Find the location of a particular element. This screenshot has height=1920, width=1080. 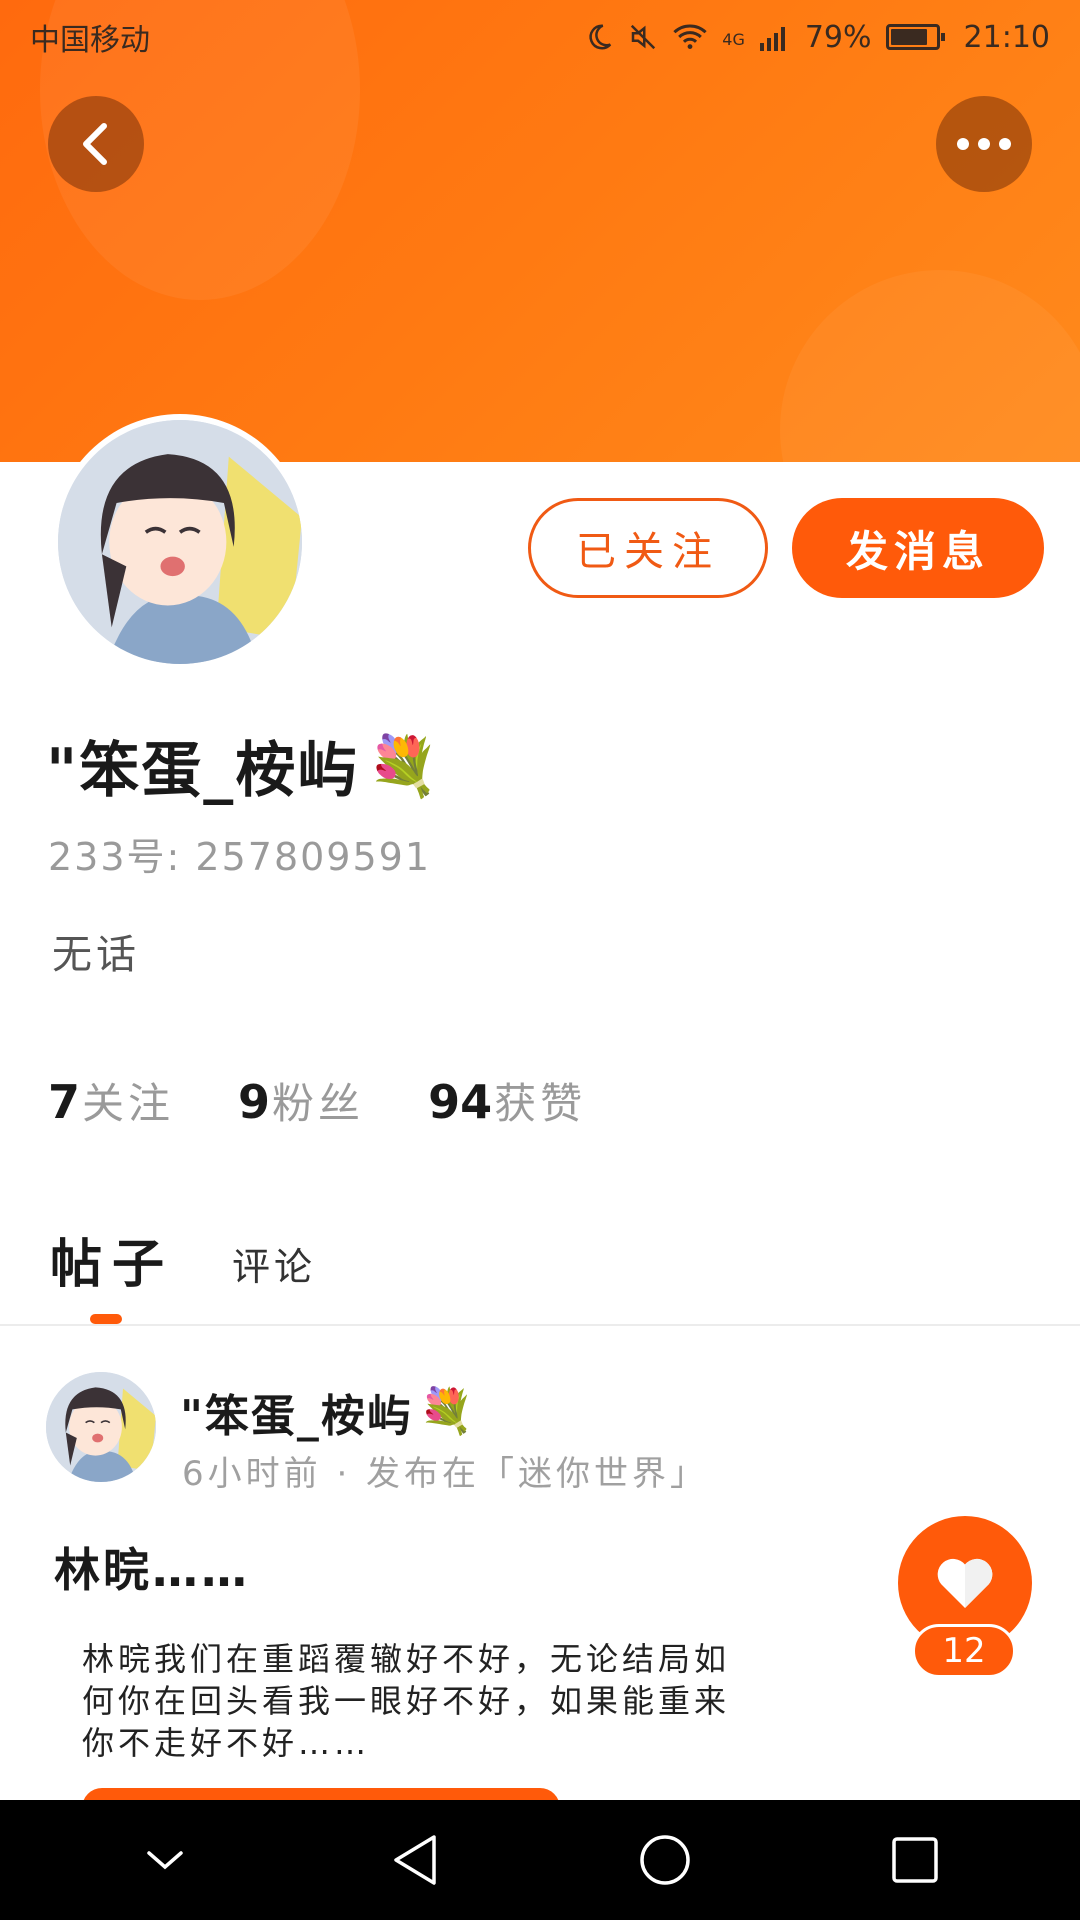

stat-fans: 9 粉丝 is located at coordinates (301, 1100).